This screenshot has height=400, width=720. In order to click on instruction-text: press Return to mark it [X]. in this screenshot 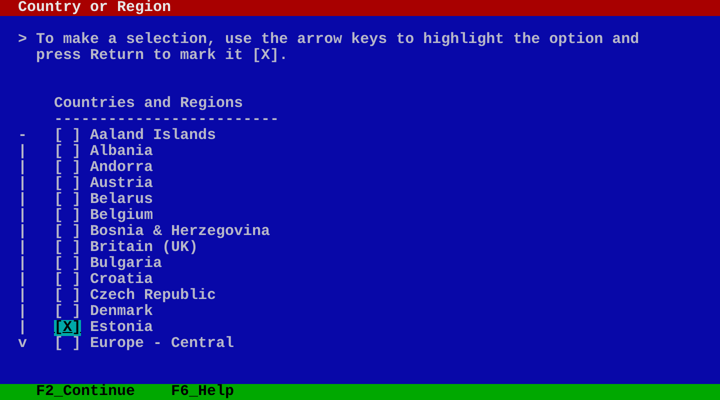, I will do `click(162, 56)`.